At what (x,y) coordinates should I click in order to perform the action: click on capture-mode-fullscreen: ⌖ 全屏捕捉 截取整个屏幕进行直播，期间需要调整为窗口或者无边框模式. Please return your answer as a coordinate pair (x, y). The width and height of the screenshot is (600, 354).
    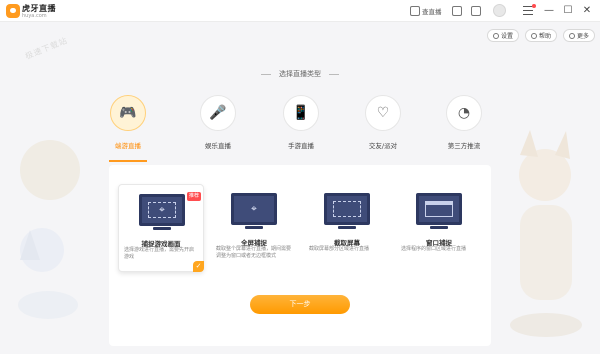
    Looking at the image, I should click on (254, 228).